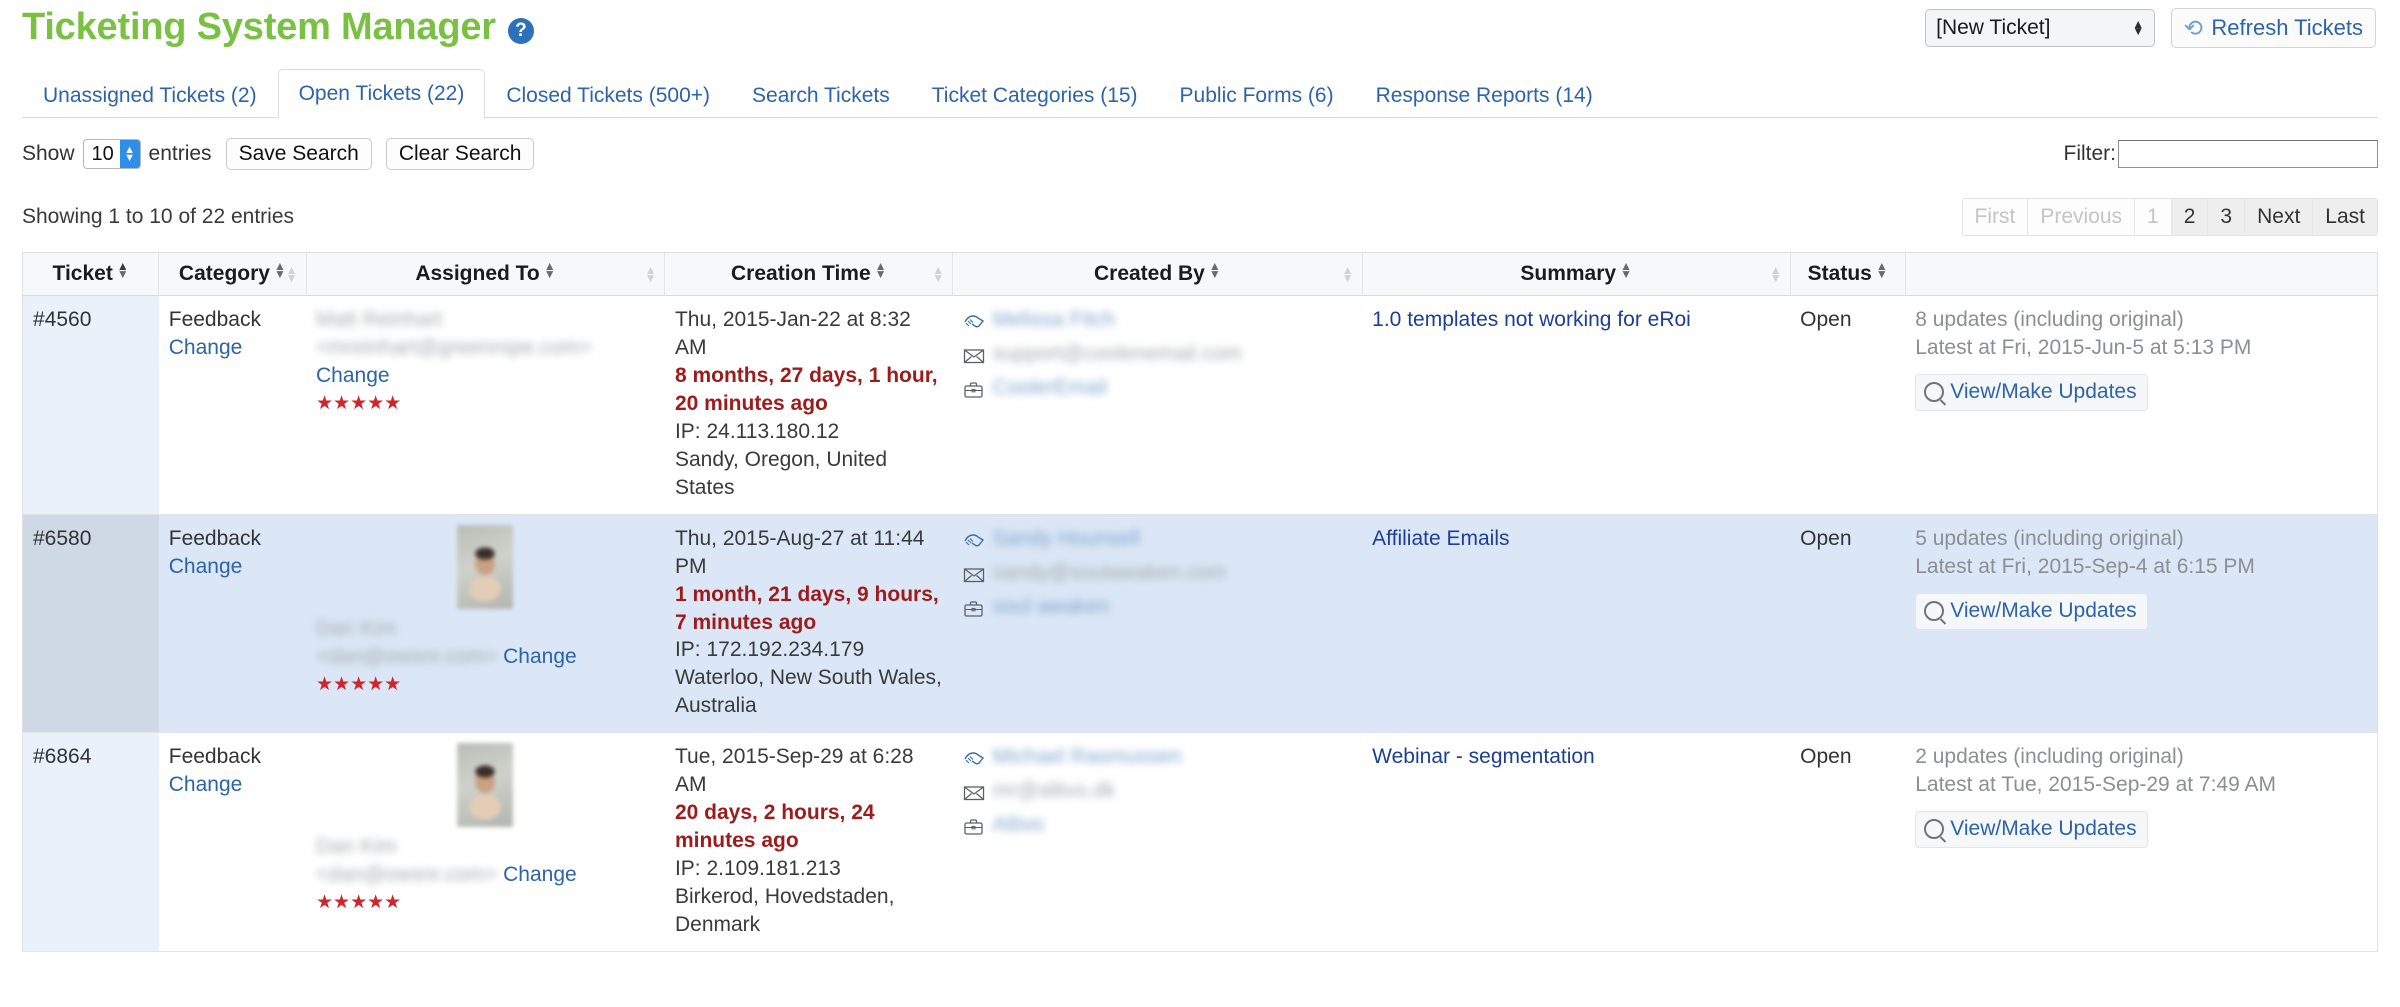 The height and width of the screenshot is (1007, 2400). What do you see at coordinates (1087, 757) in the screenshot?
I see `created-by-person: Michael Rasmussen` at bounding box center [1087, 757].